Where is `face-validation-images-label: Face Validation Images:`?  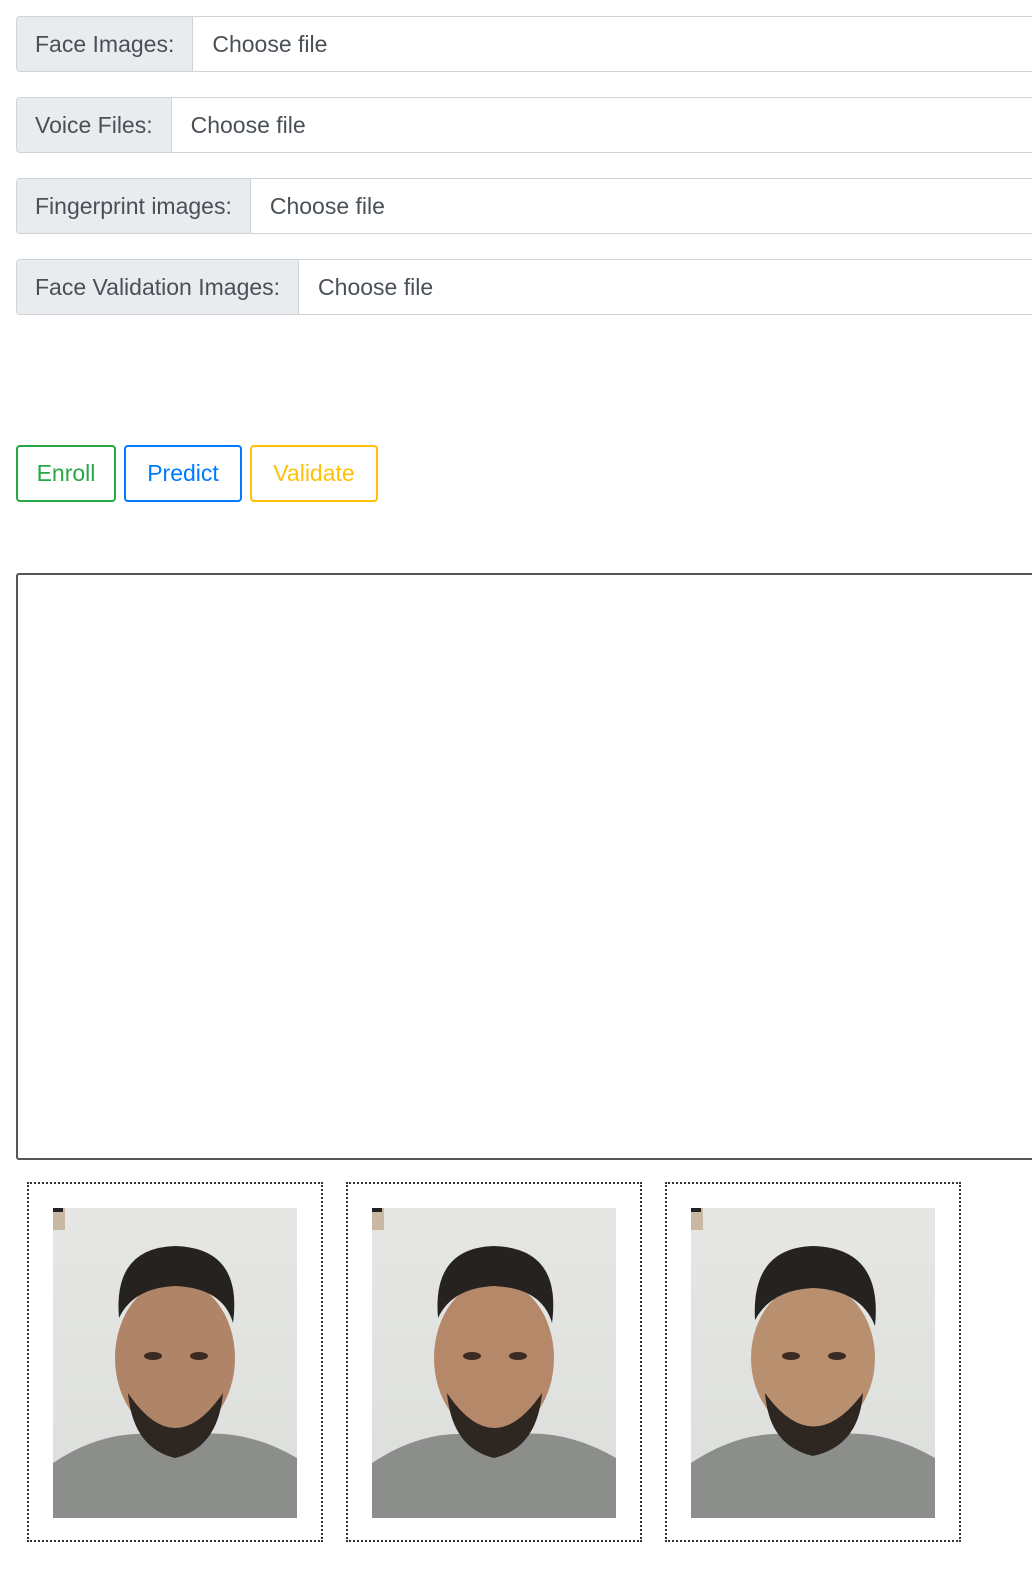 face-validation-images-label: Face Validation Images: is located at coordinates (158, 287).